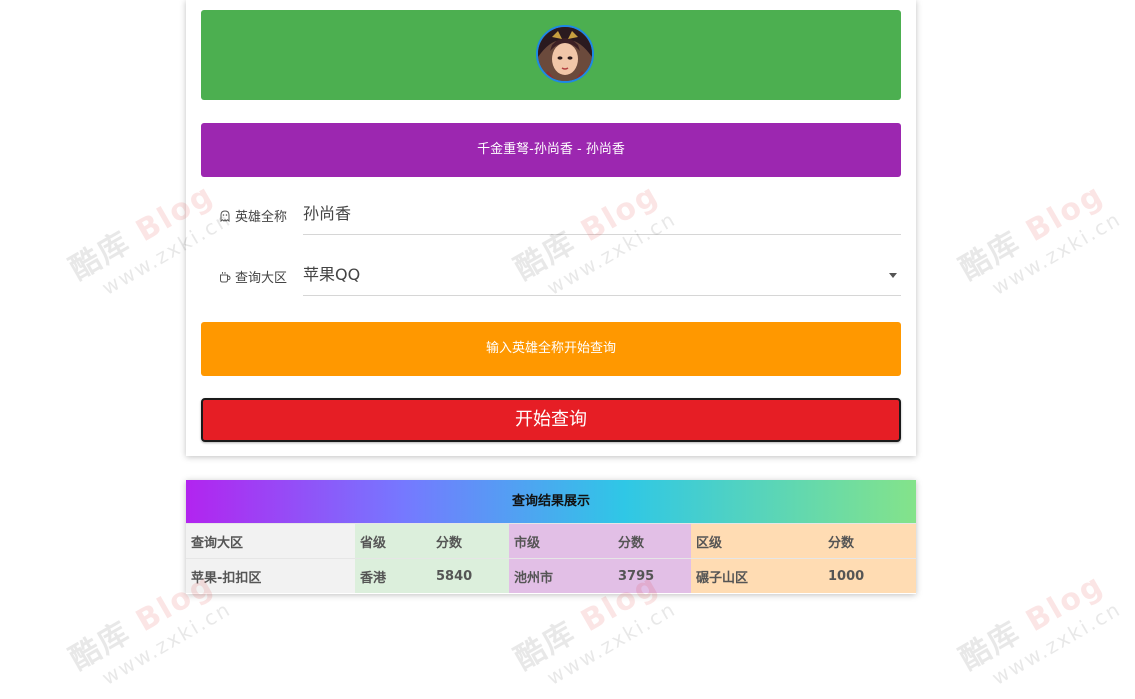 This screenshot has width=1135, height=699. I want to click on header-cell-city-score: 分数, so click(652, 541).